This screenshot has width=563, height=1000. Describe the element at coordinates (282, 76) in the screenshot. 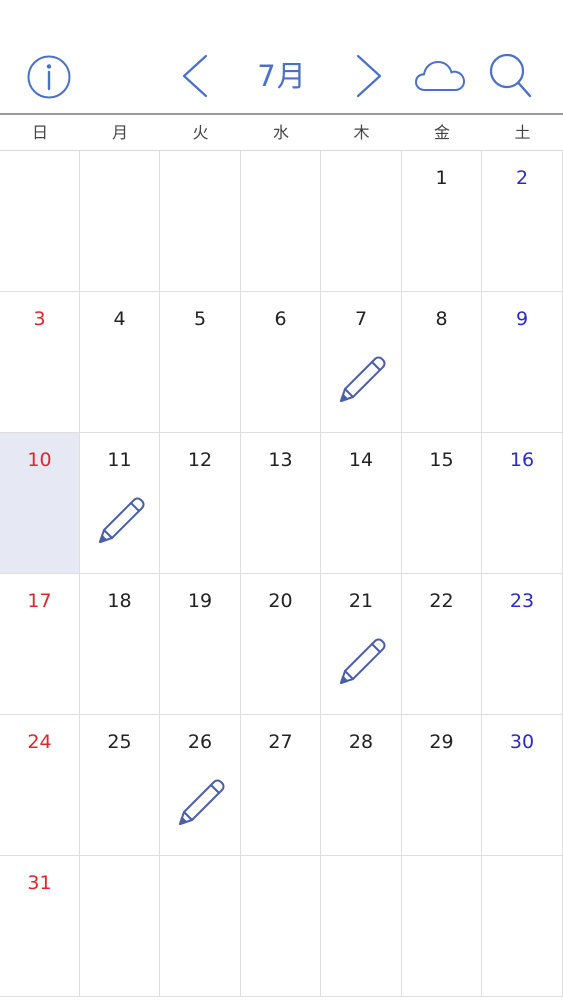

I see `month-title: 7月` at that location.